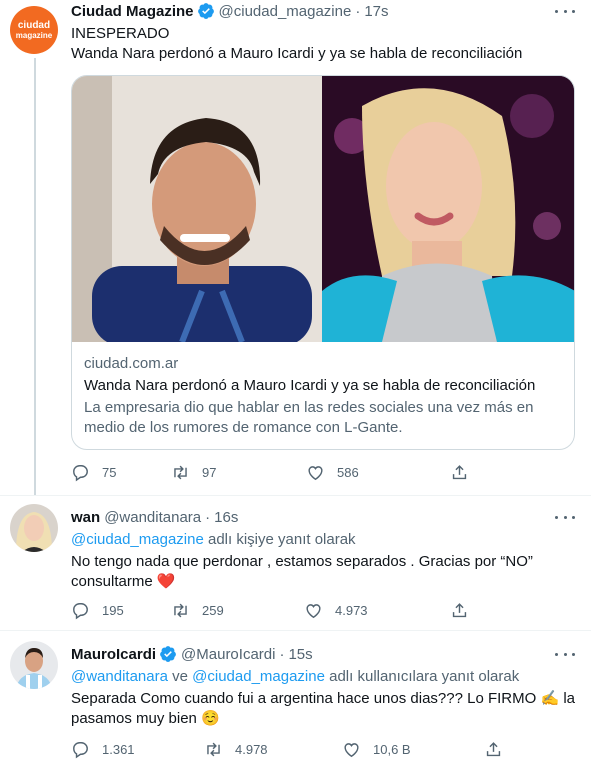  Describe the element at coordinates (237, 610) in the screenshot. I see `retweet-button: 259` at that location.